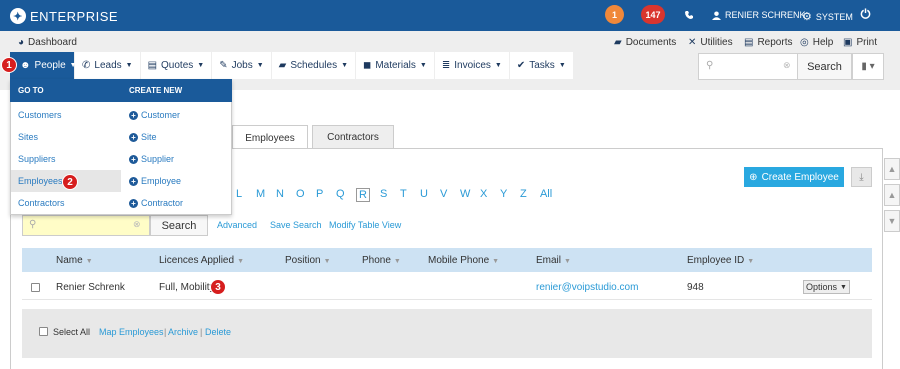 This screenshot has width=900, height=369. I want to click on row-options-button: Options ▼, so click(826, 287).